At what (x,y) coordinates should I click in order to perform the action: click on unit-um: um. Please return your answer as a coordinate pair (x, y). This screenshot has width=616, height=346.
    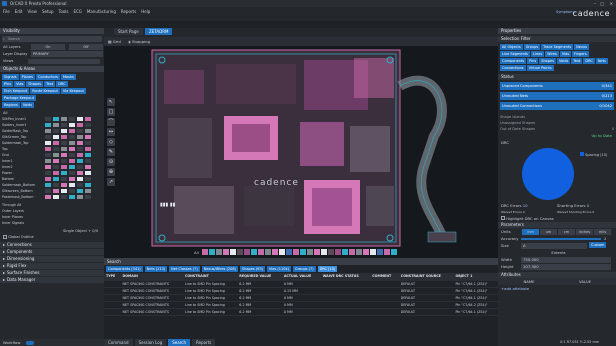
    Looking at the image, I should click on (548, 231).